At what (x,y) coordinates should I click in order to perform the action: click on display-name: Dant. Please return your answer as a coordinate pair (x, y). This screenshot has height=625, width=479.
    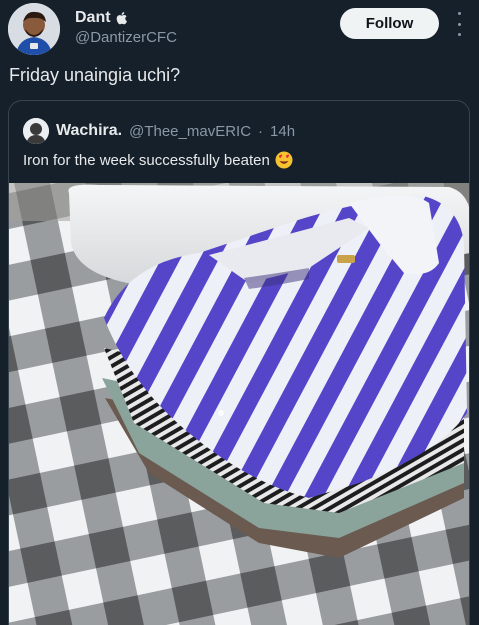
    Looking at the image, I should click on (93, 18).